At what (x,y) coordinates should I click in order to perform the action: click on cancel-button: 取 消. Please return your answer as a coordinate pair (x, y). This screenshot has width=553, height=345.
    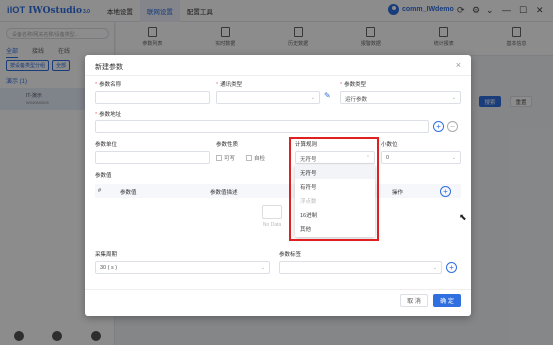
    Looking at the image, I should click on (414, 300).